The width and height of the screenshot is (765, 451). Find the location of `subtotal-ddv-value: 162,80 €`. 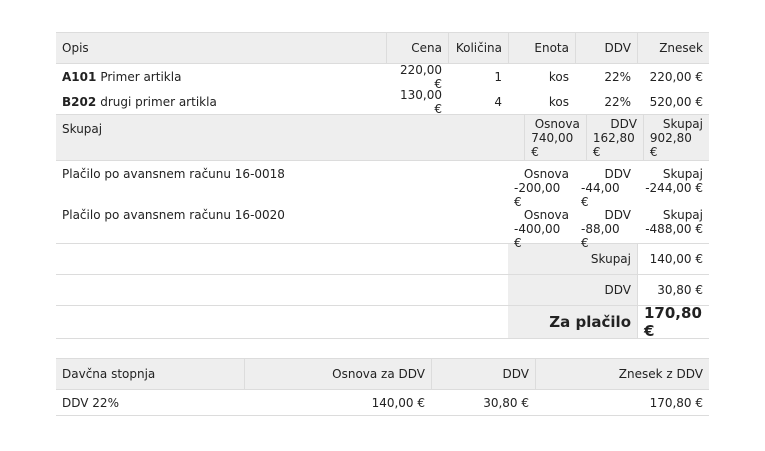

subtotal-ddv-value: 162,80 € is located at coordinates (613, 144).